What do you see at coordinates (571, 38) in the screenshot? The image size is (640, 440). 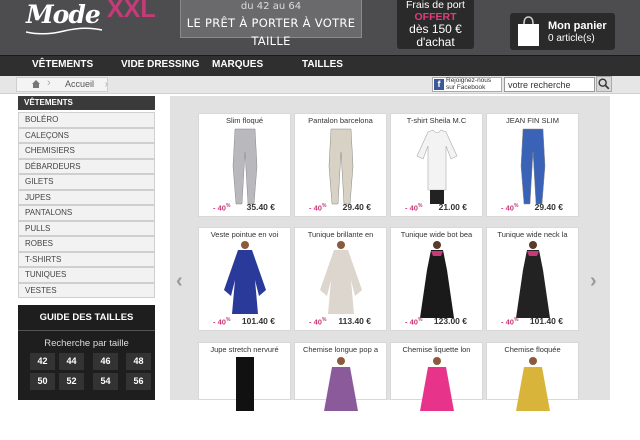 I see `cart-count: 0 article(s)` at bounding box center [571, 38].